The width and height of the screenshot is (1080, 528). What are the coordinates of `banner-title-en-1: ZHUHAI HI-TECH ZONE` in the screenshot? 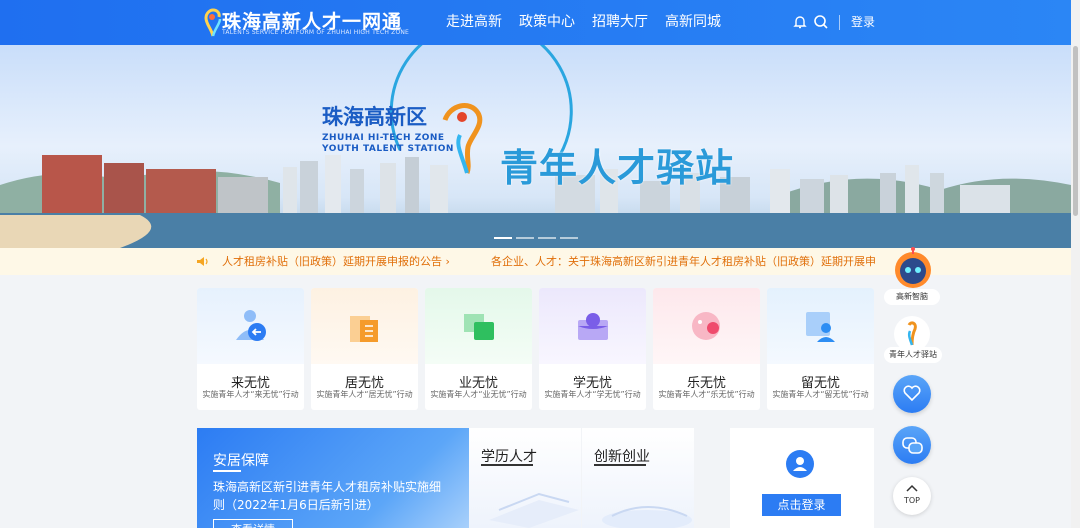 It's located at (383, 138).